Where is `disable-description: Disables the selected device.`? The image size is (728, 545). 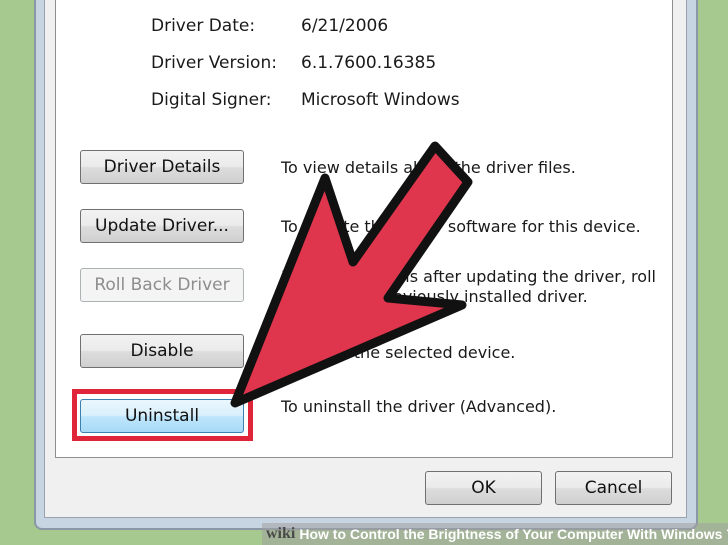 disable-description: Disables the selected device. is located at coordinates (398, 352).